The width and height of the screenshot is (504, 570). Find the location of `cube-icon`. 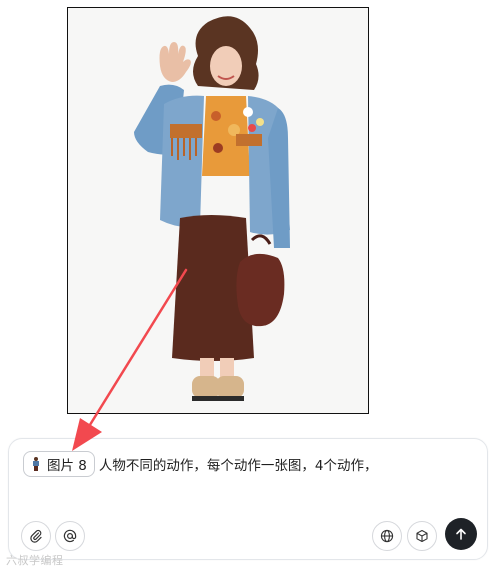

cube-icon is located at coordinates (422, 536).